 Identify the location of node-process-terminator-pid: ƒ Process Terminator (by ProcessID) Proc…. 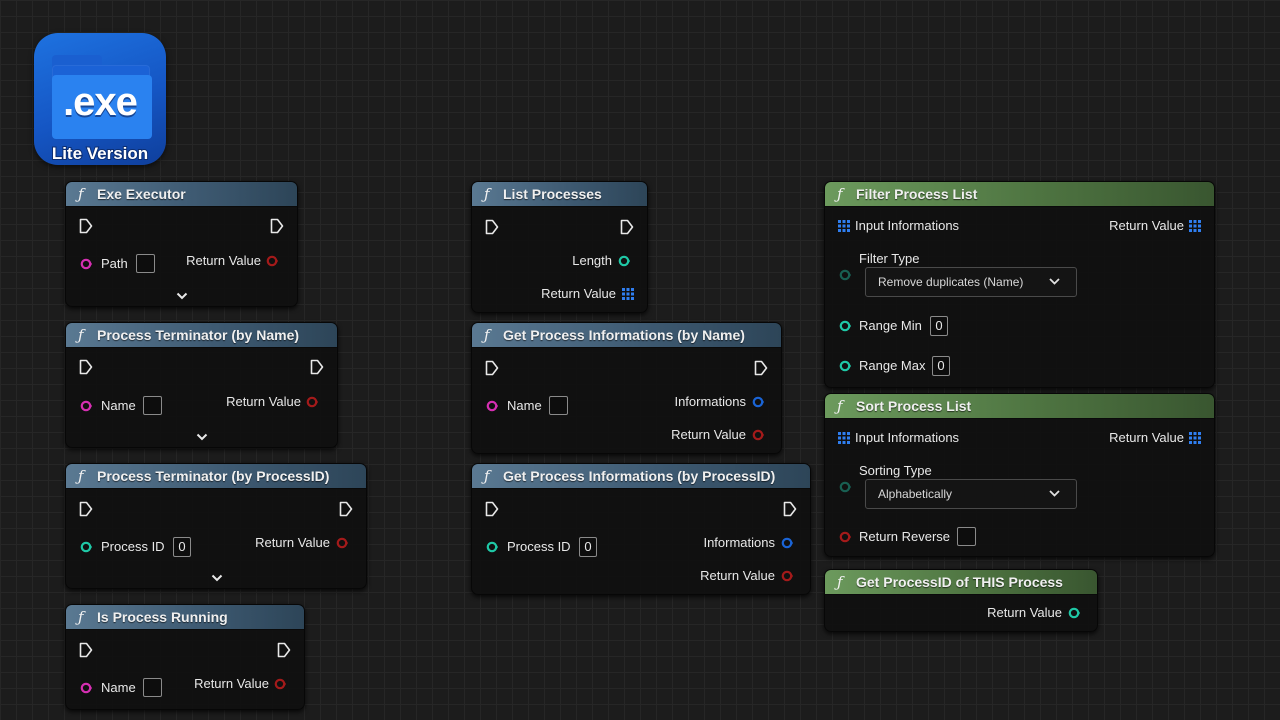
(216, 526).